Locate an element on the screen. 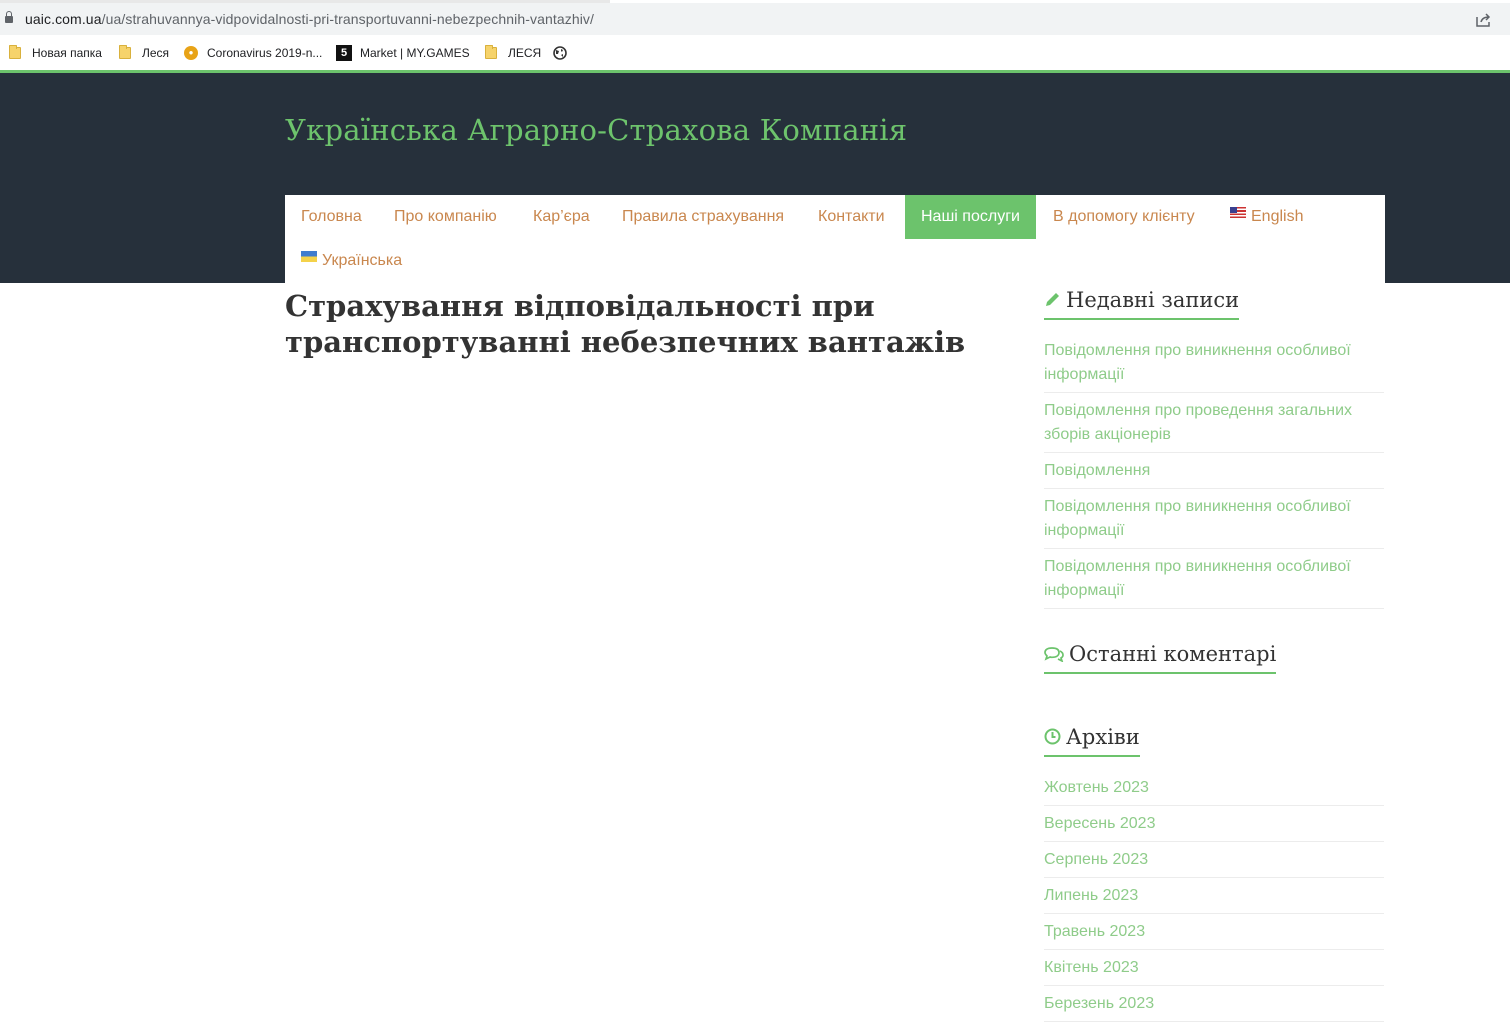 The width and height of the screenshot is (1510, 1022). archive-link: Квітень 2023 is located at coordinates (1214, 968).